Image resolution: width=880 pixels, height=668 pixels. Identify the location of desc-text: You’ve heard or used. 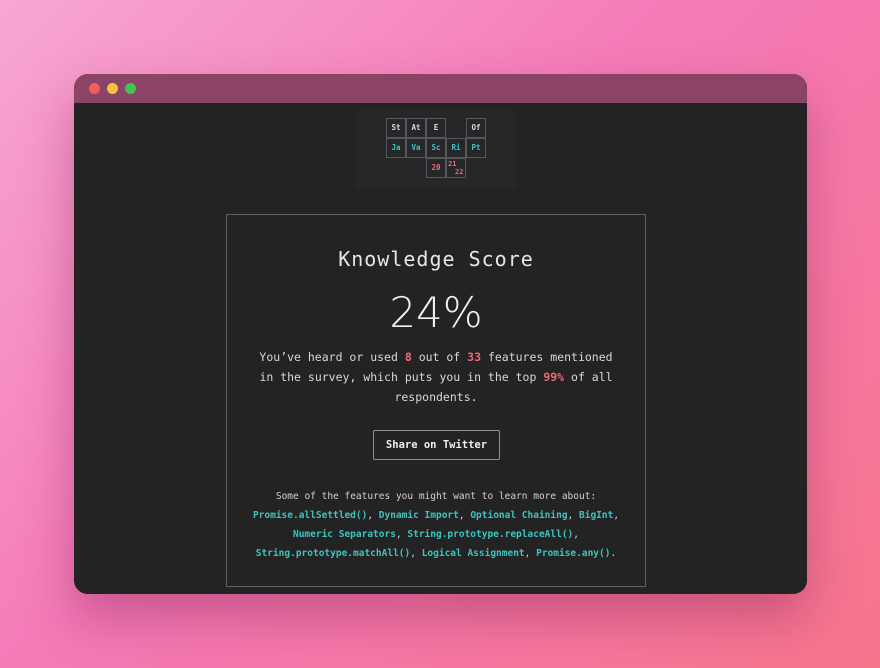
(332, 357).